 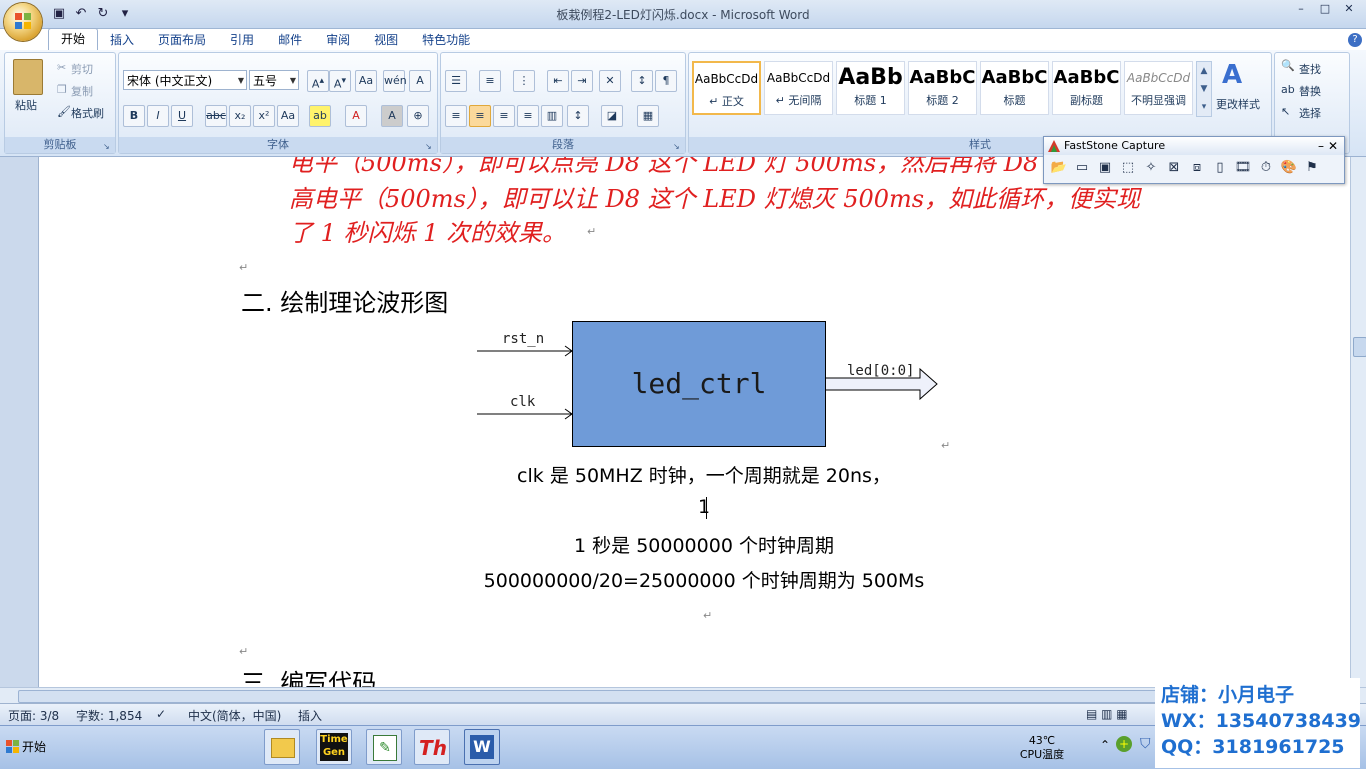 What do you see at coordinates (726, 88) in the screenshot?
I see `style-normal: AaBbCcDd ↵ 正文` at bounding box center [726, 88].